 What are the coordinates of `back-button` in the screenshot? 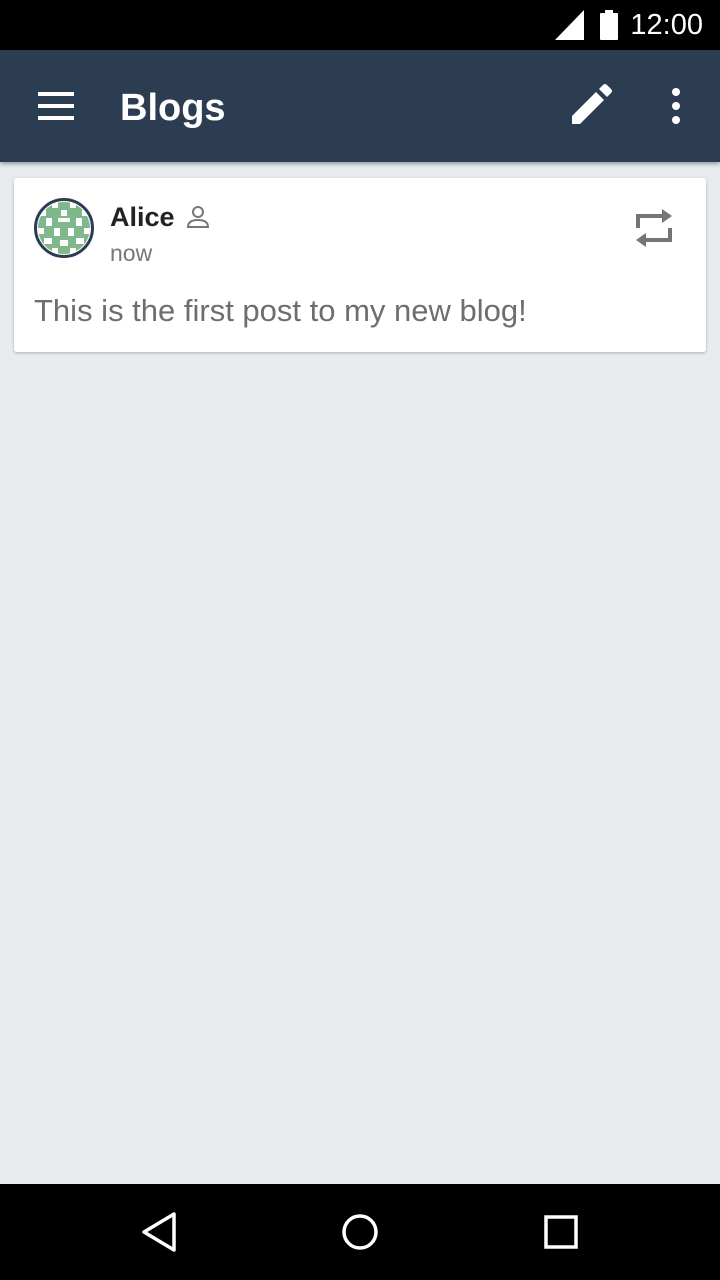 It's located at (160, 1232).